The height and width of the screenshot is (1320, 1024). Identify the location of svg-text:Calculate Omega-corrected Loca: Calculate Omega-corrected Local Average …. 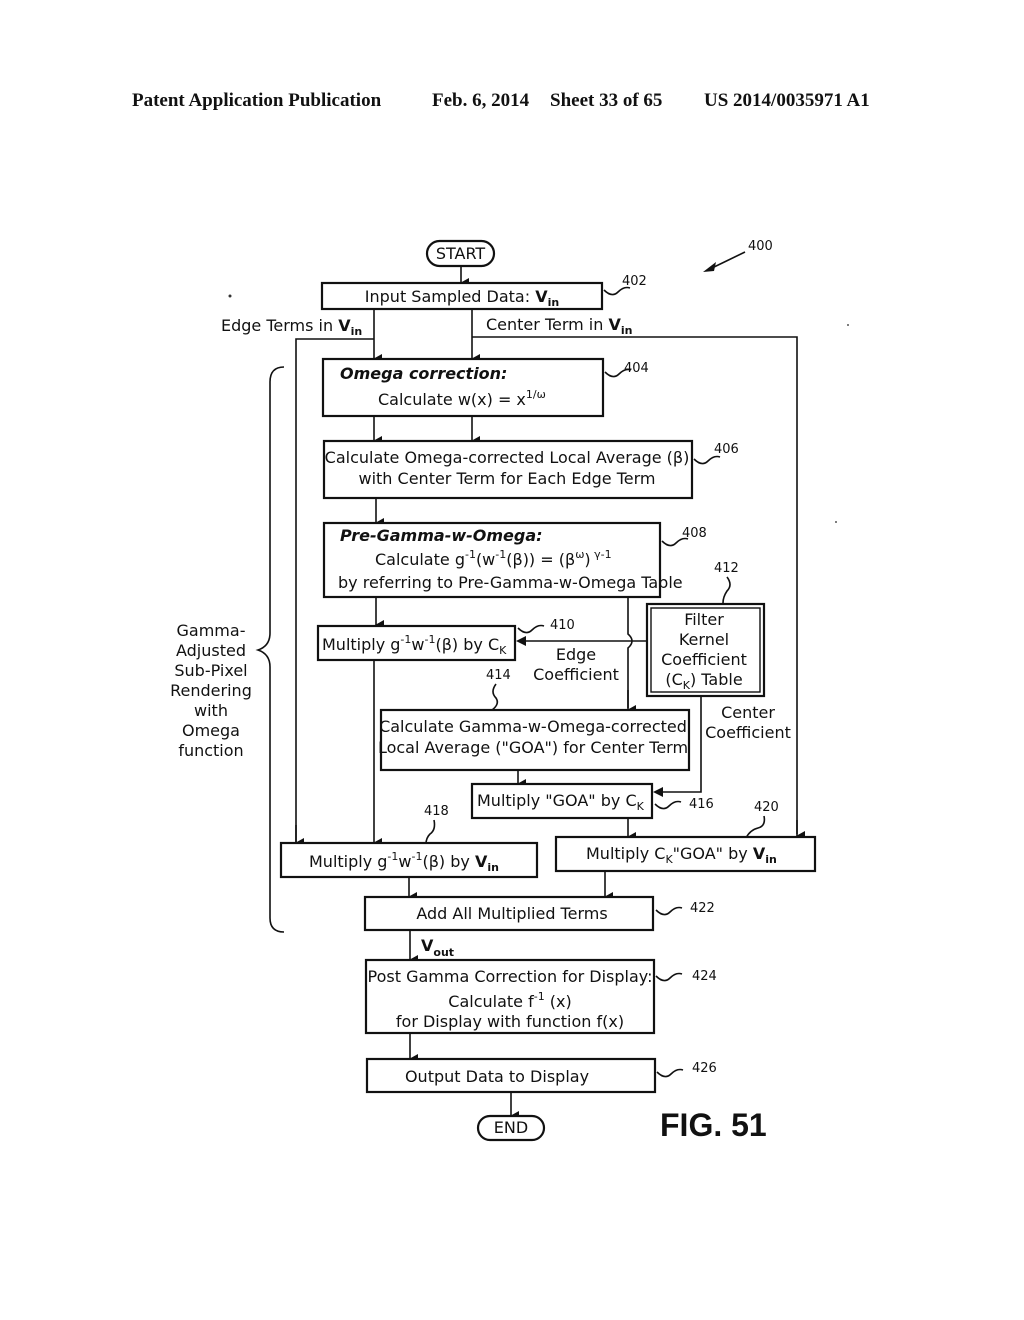
(507, 457).